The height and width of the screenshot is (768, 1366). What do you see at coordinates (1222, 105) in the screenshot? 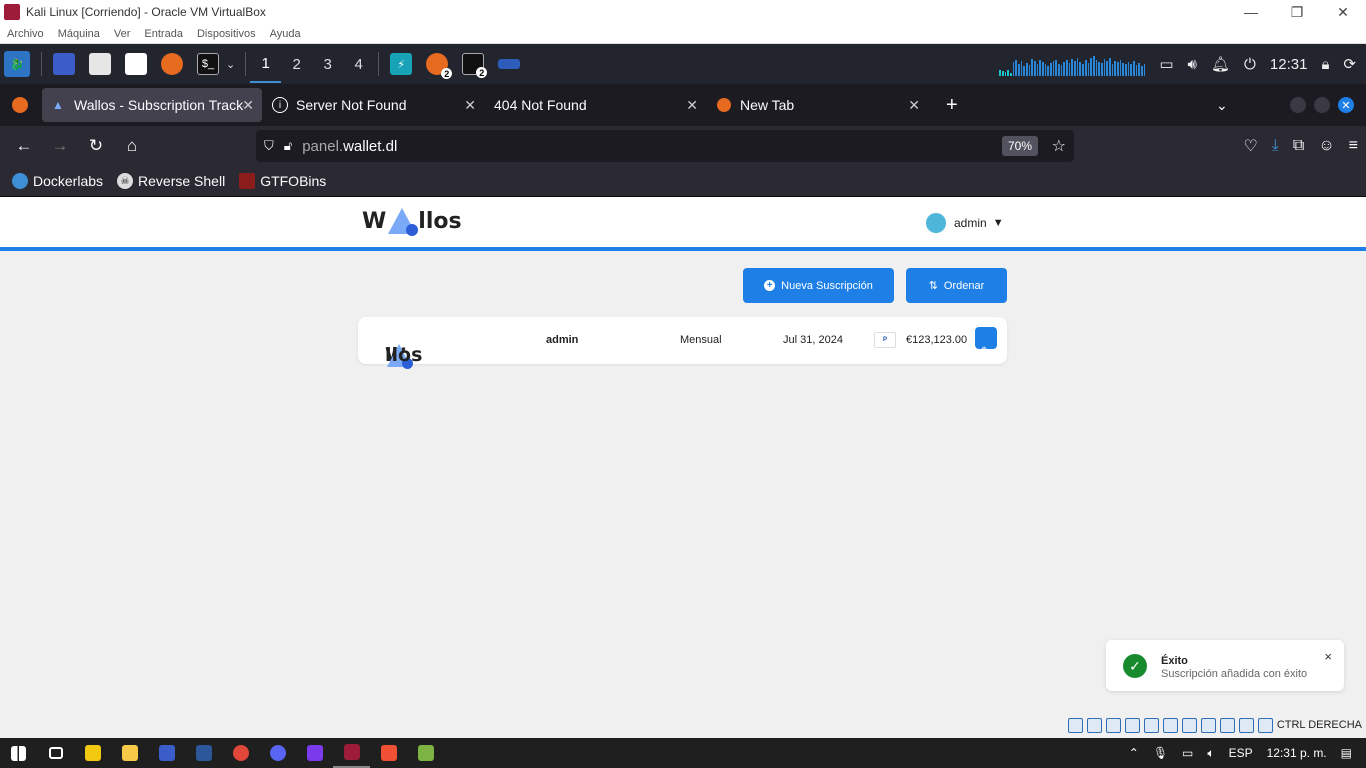
I see `list-tabs-chevron-icon: ⌄` at bounding box center [1222, 105].